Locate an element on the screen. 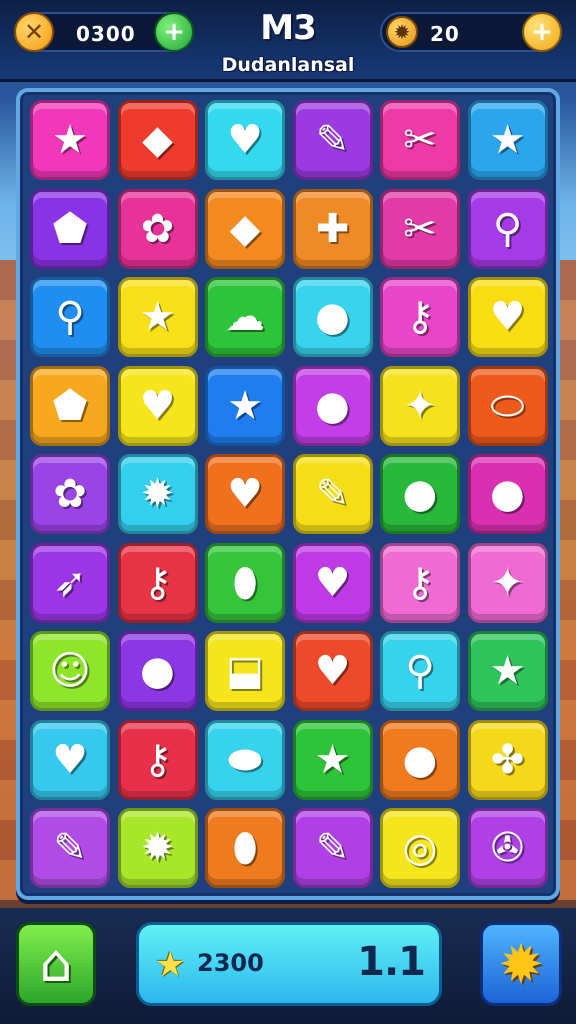 The width and height of the screenshot is (576, 1024). bandage-icon: ◆ is located at coordinates (157, 140).